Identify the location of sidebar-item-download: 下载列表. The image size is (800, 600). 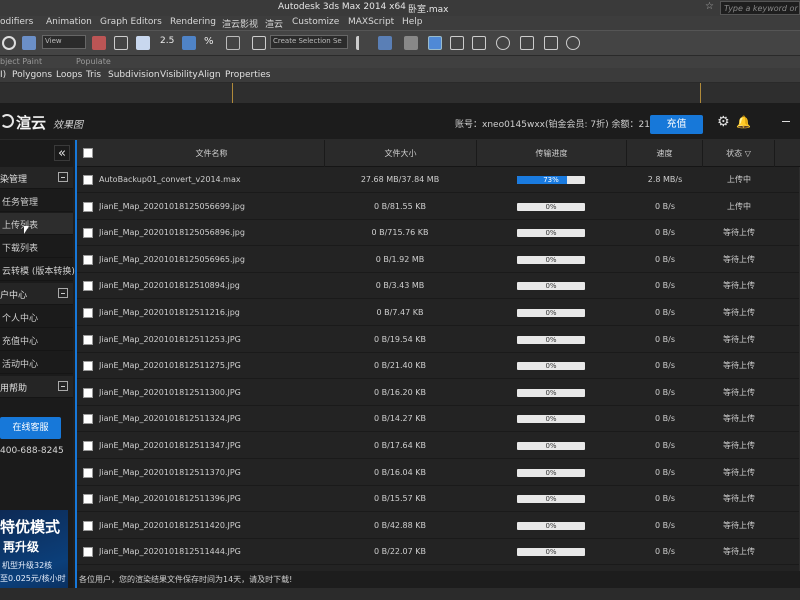
(36, 247).